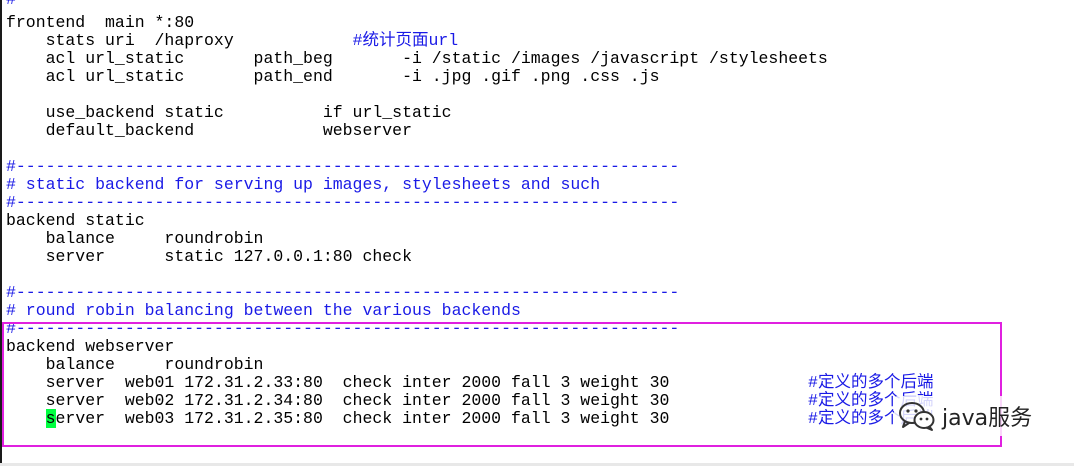  I want to click on wechat-icon, so click(917, 416).